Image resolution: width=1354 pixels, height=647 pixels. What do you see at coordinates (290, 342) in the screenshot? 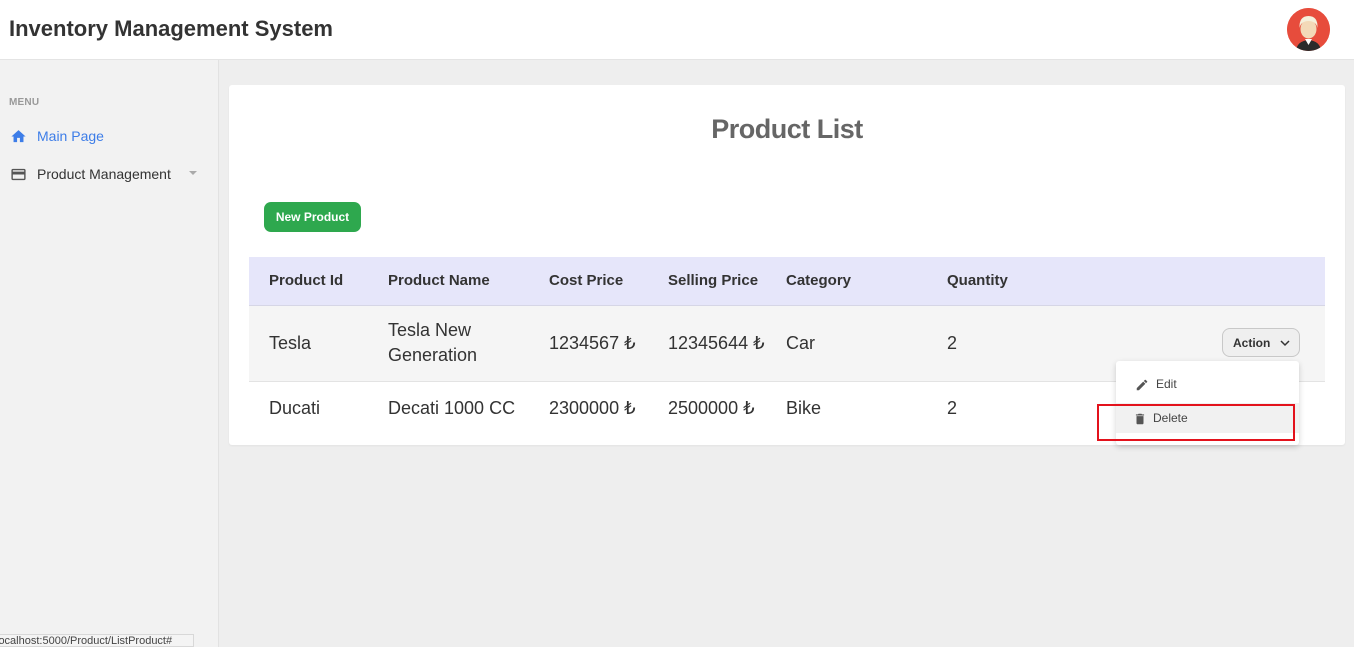
I see `cell-product-id: Tesla` at bounding box center [290, 342].